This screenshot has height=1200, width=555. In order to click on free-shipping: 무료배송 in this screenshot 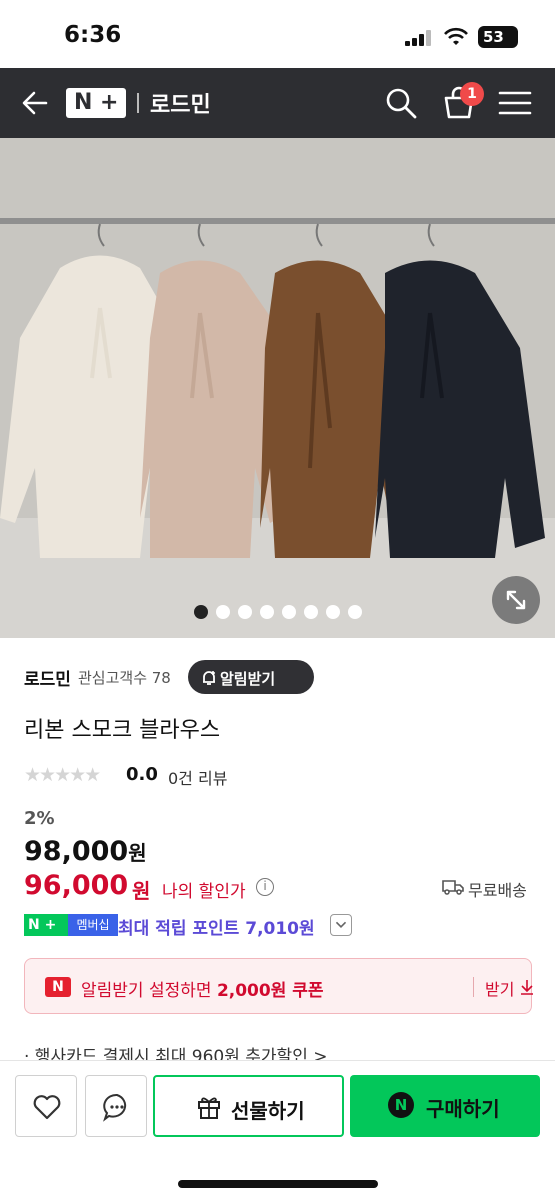, I will do `click(492, 888)`.